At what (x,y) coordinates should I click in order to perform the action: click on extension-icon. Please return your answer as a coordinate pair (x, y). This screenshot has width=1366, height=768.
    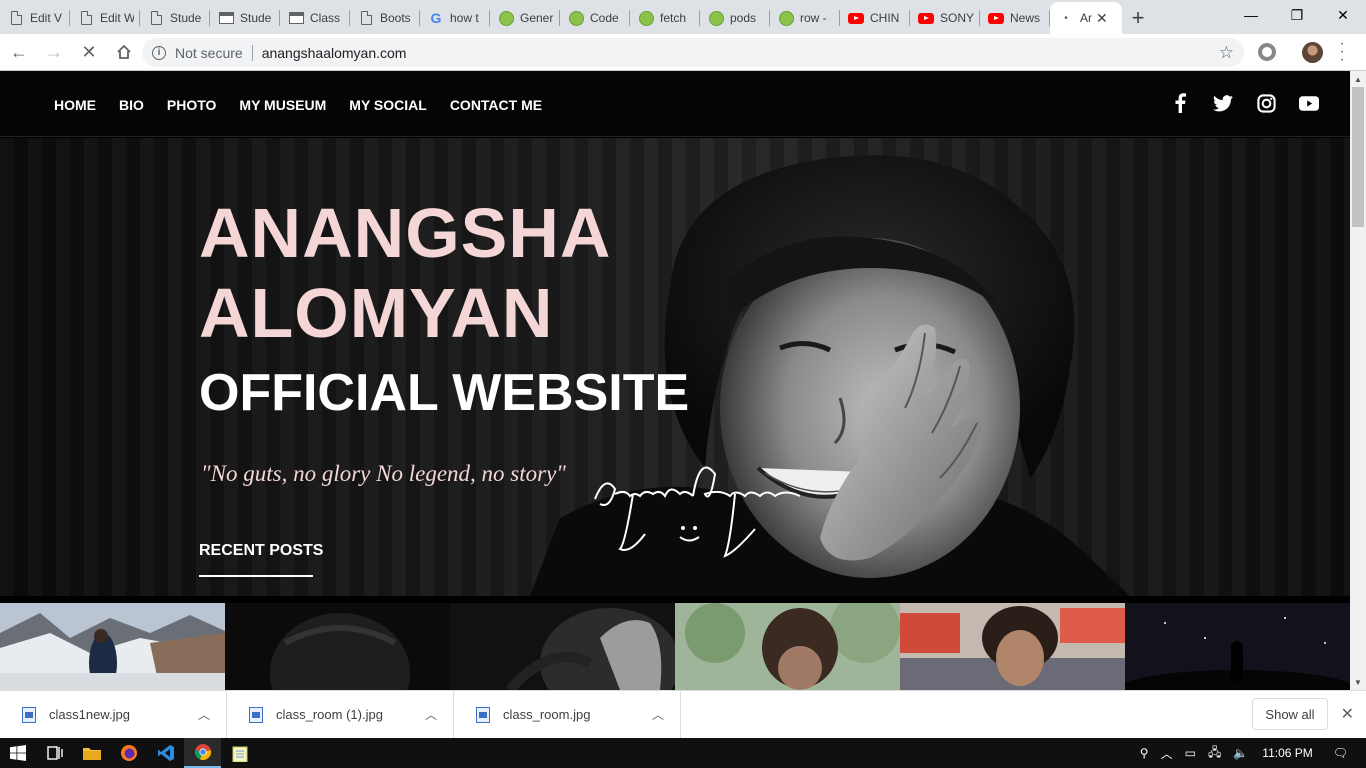
    Looking at the image, I should click on (1267, 52).